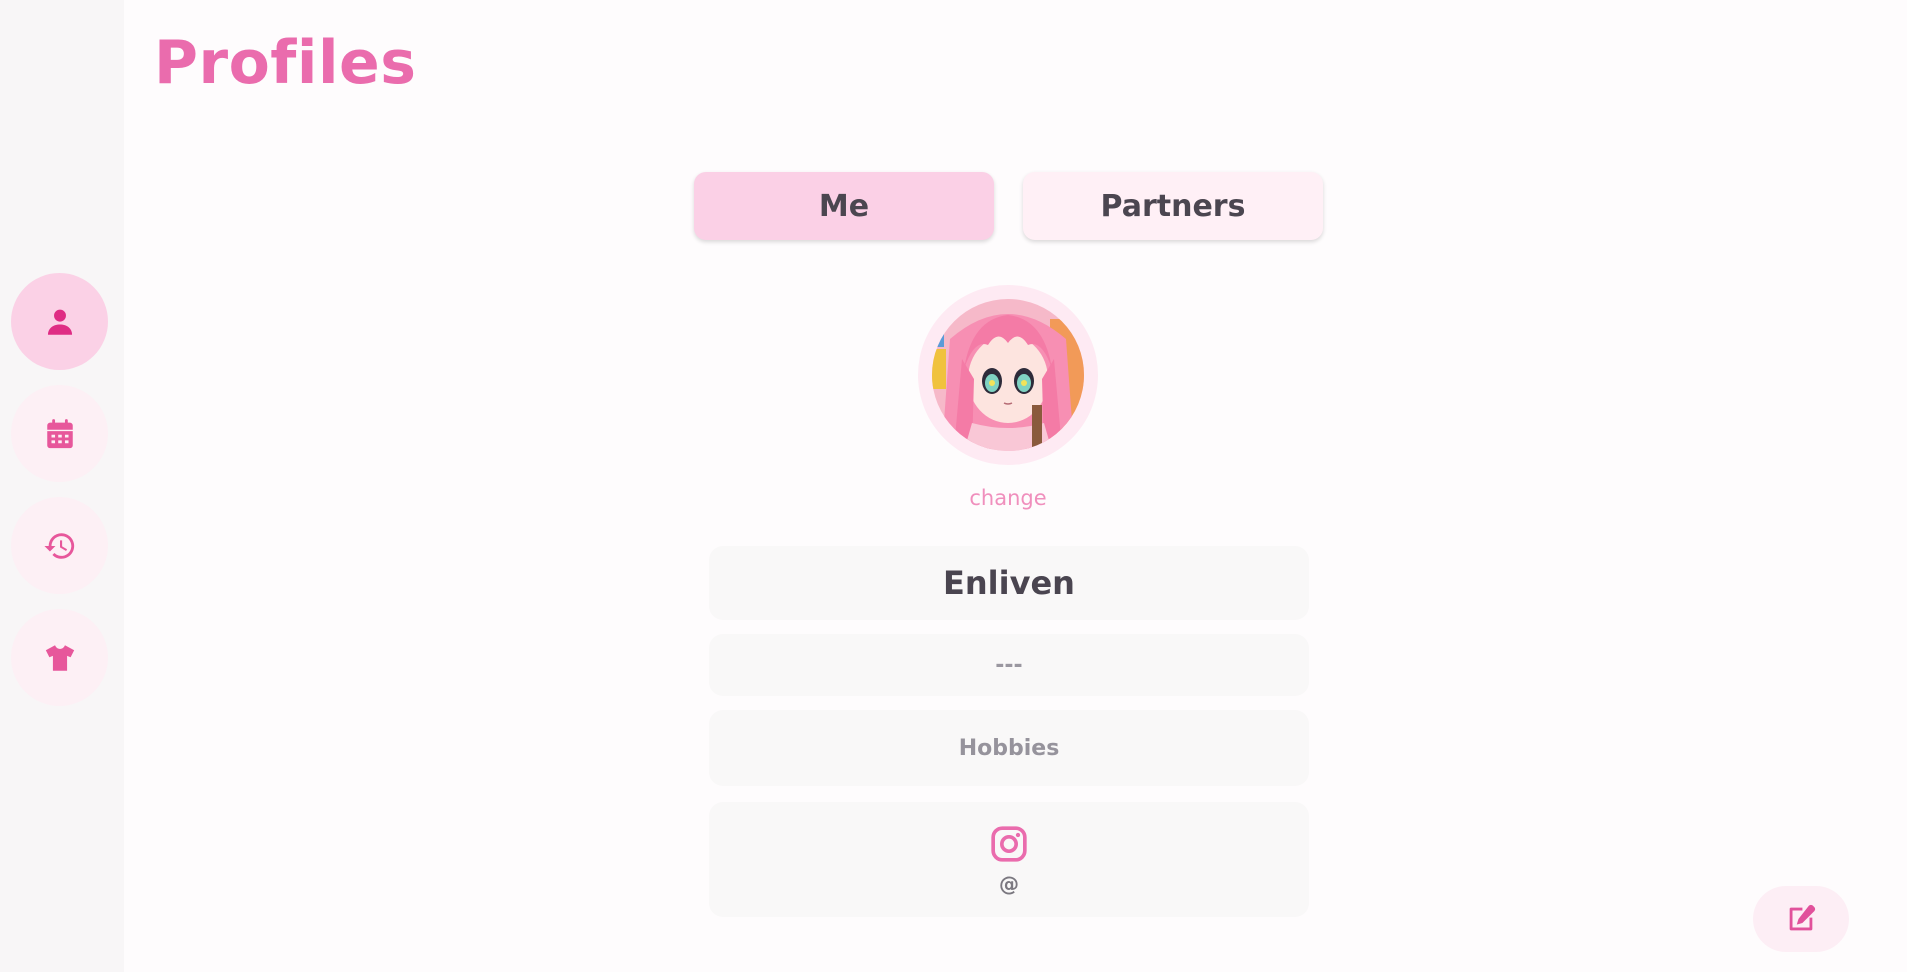 The image size is (1907, 972). What do you see at coordinates (1009, 748) in the screenshot?
I see `hobbies-field: Hobbies` at bounding box center [1009, 748].